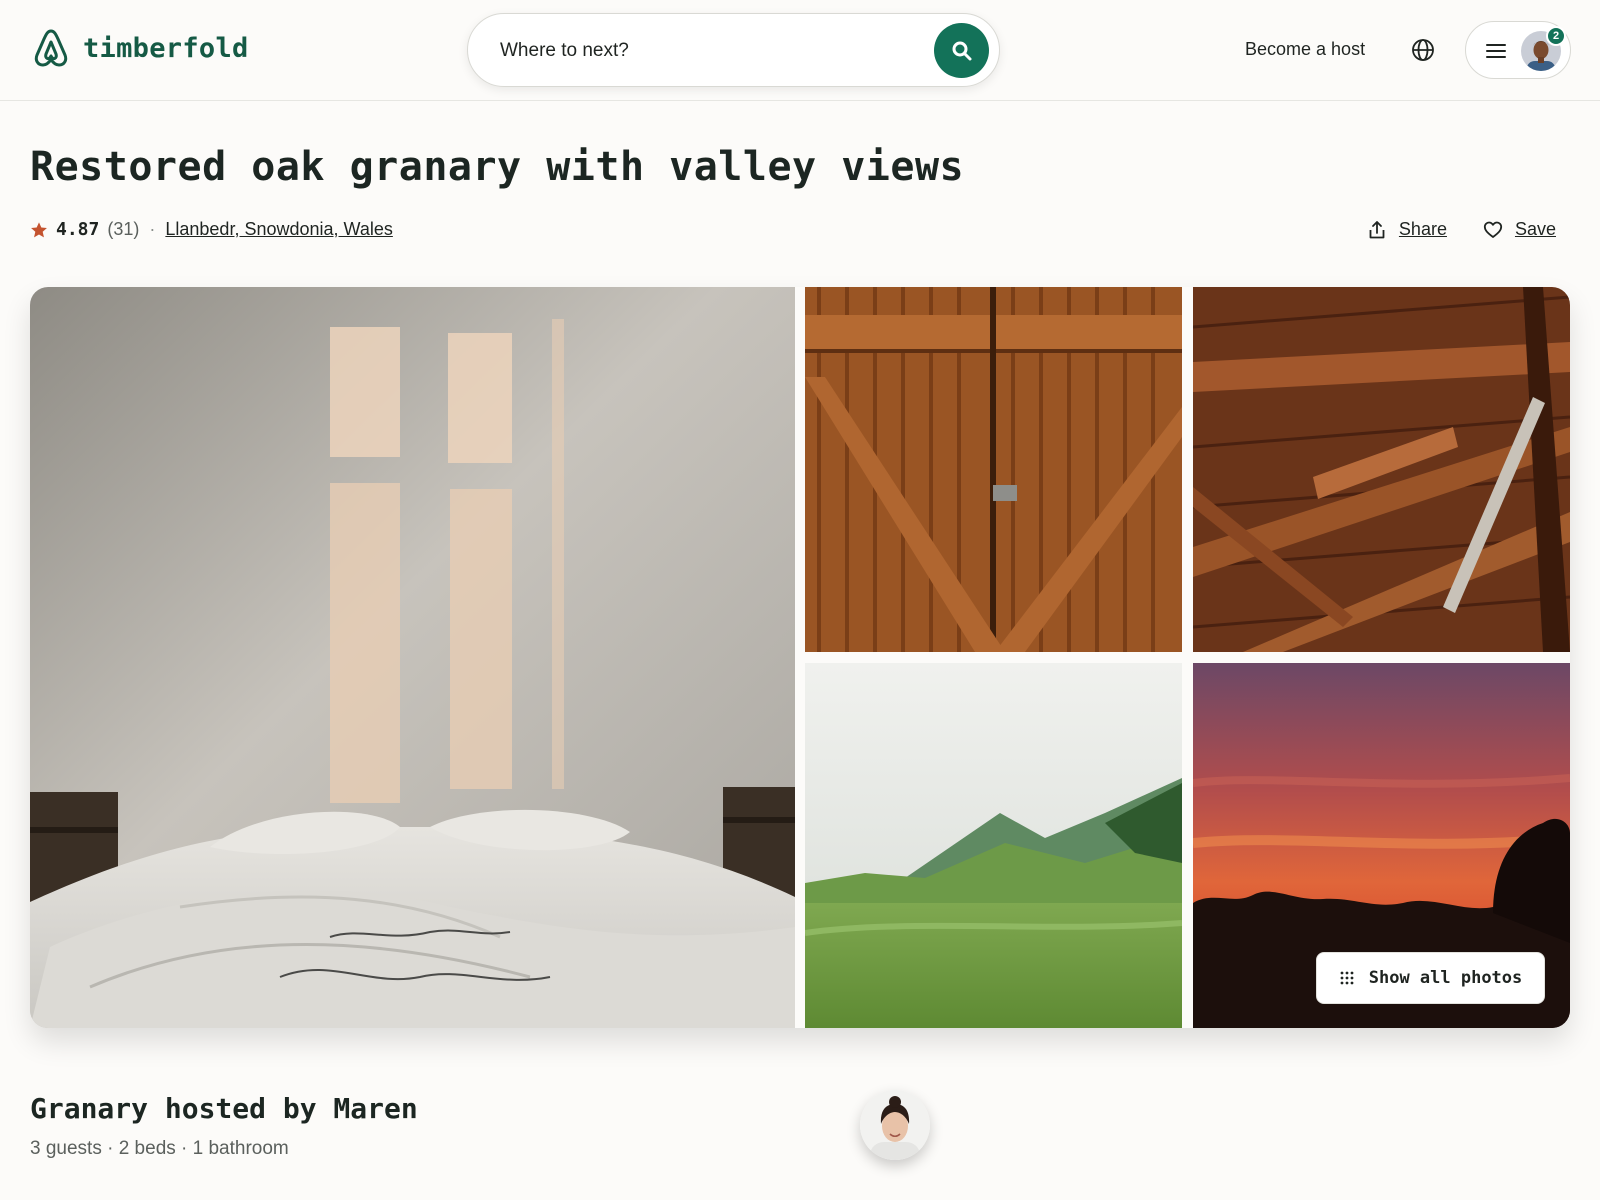 This screenshot has width=1600, height=1200. Describe the element at coordinates (78, 229) in the screenshot. I see `rating-value: 4.87` at that location.